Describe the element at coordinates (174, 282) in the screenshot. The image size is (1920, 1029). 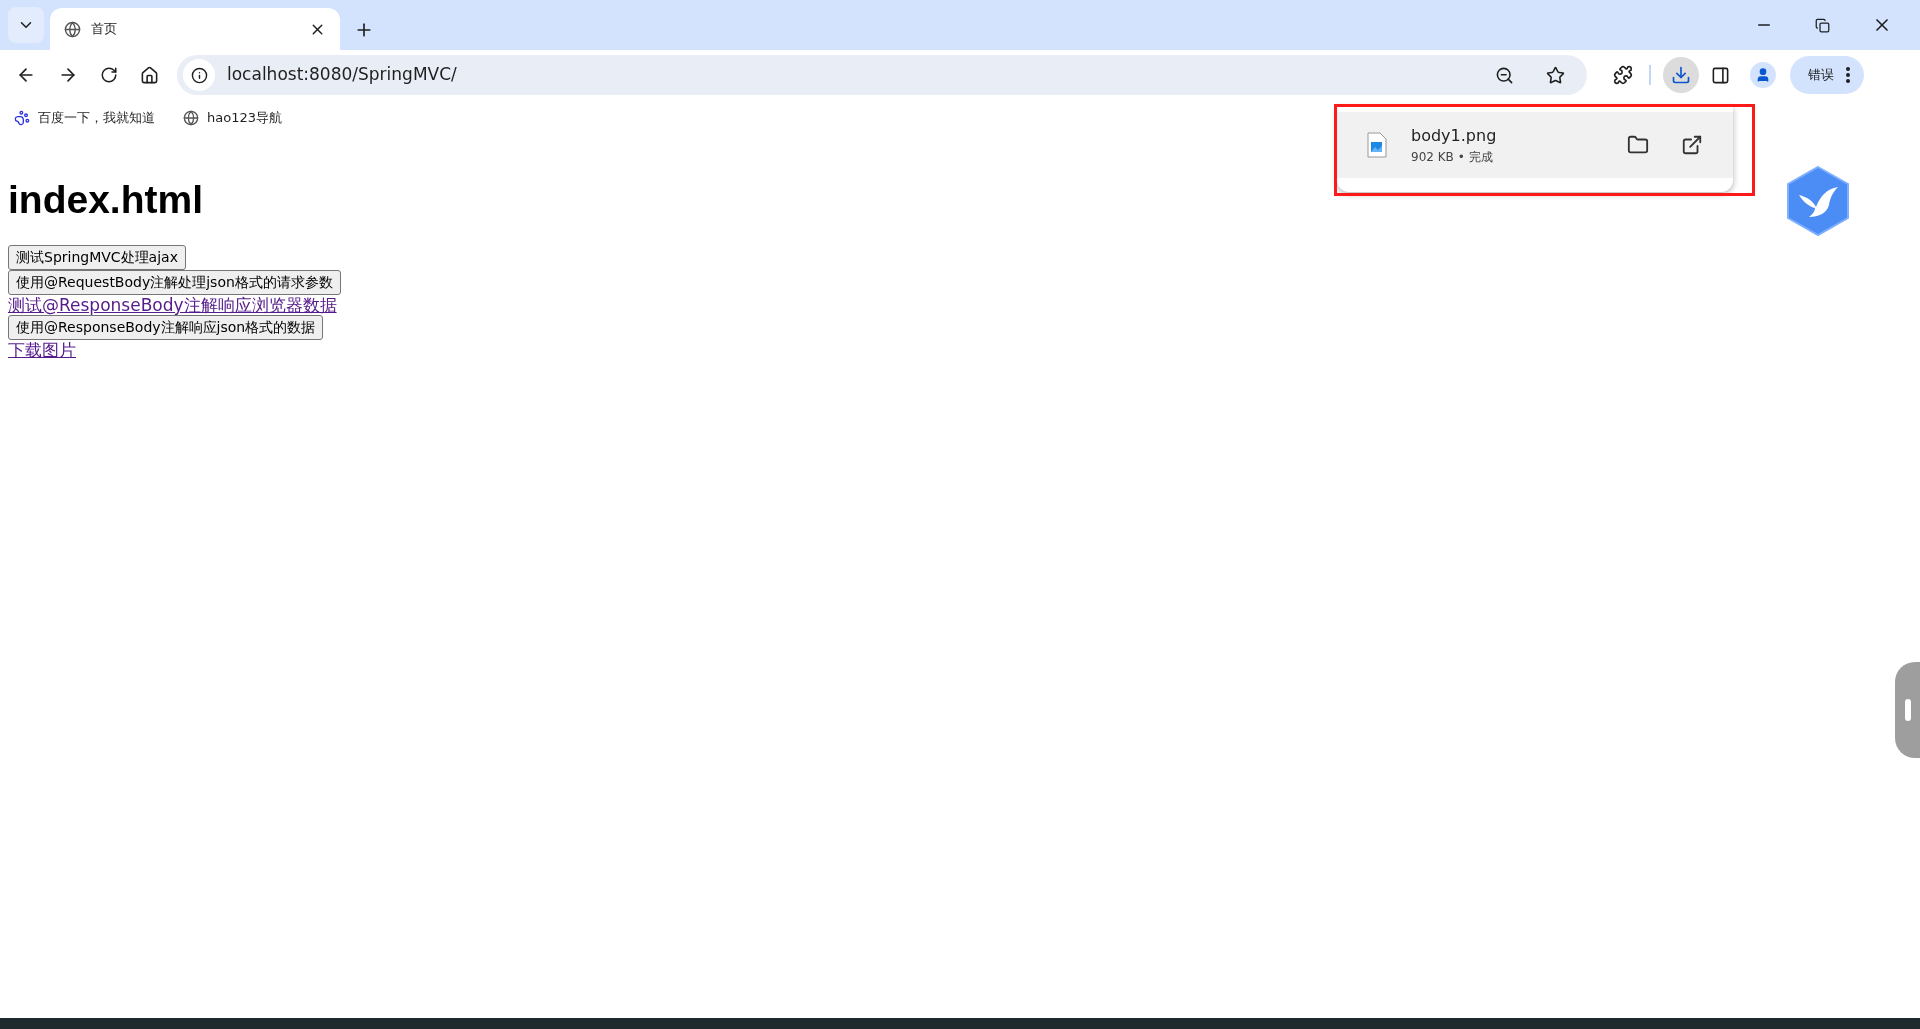
I see `page-button: 使用@RequestBody注解处理json格式的请求参数` at that location.